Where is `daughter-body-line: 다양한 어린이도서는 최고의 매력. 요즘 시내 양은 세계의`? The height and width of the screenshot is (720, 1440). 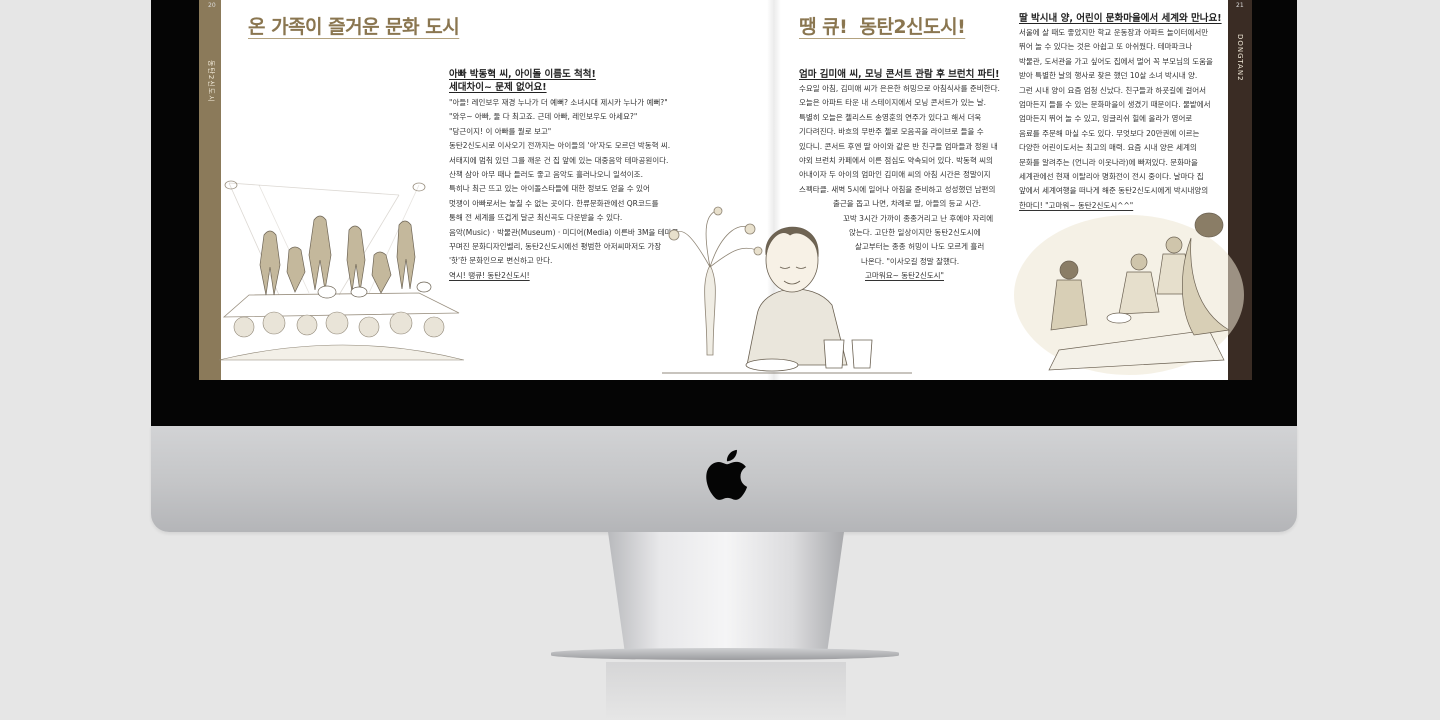 daughter-body-line: 다양한 어린이도서는 최고의 매력. 요즘 시내 양은 세계의 is located at coordinates (1108, 148).